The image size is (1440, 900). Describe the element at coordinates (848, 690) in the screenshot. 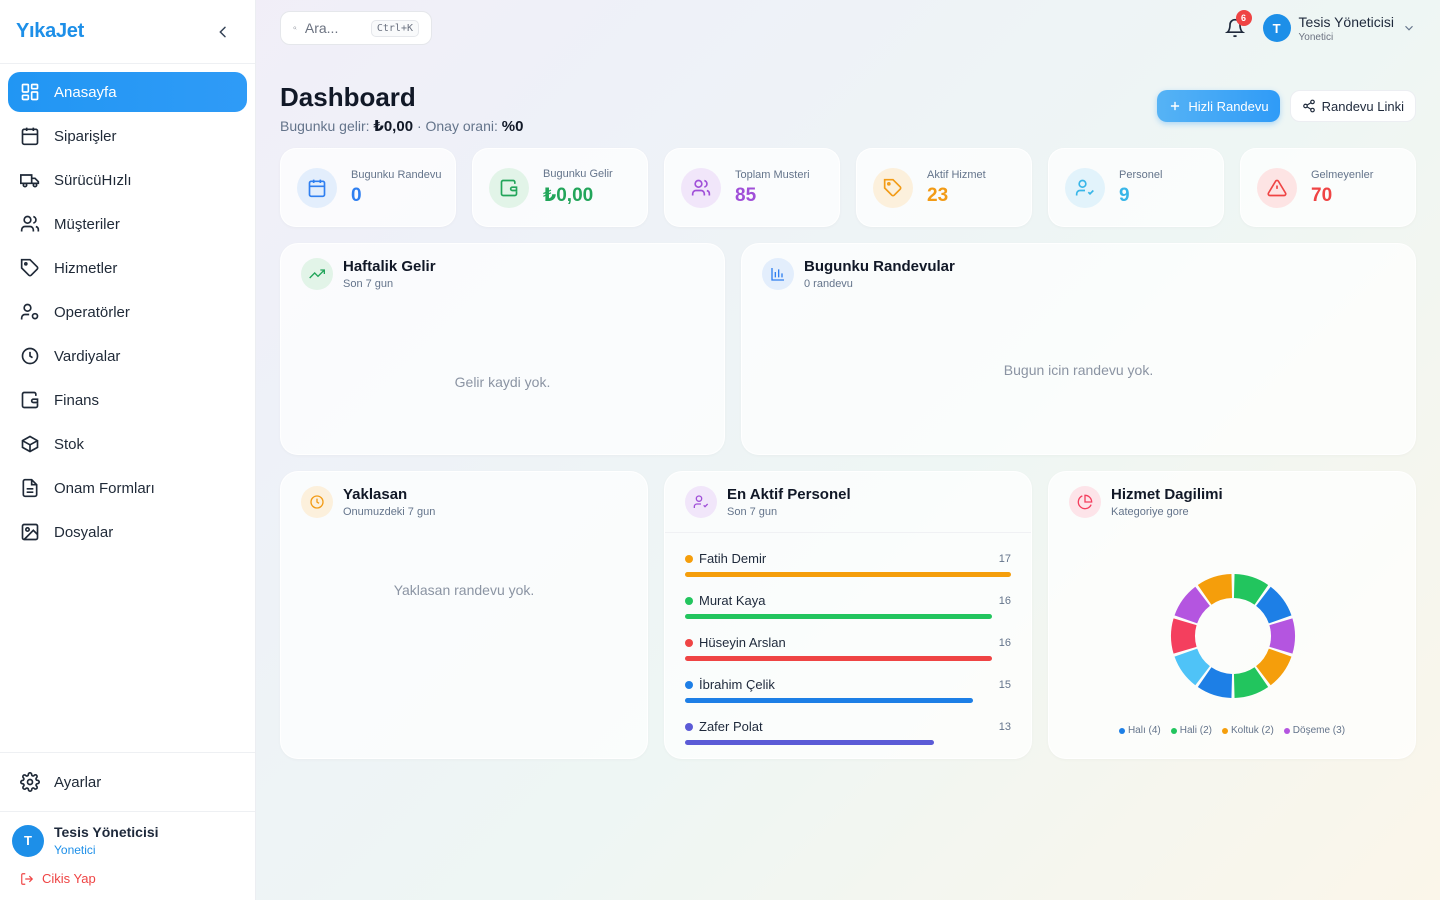

I see `staff-row: İbrahim Çelik 15` at that location.